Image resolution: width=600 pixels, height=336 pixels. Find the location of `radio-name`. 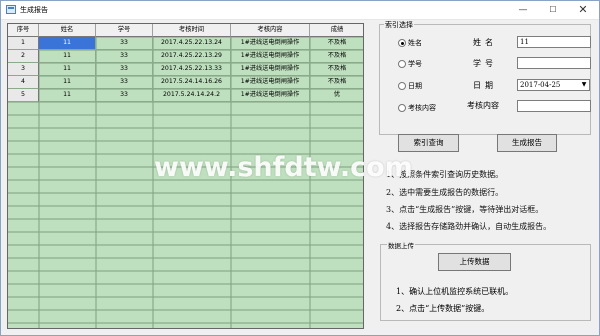

radio-name is located at coordinates (402, 43).